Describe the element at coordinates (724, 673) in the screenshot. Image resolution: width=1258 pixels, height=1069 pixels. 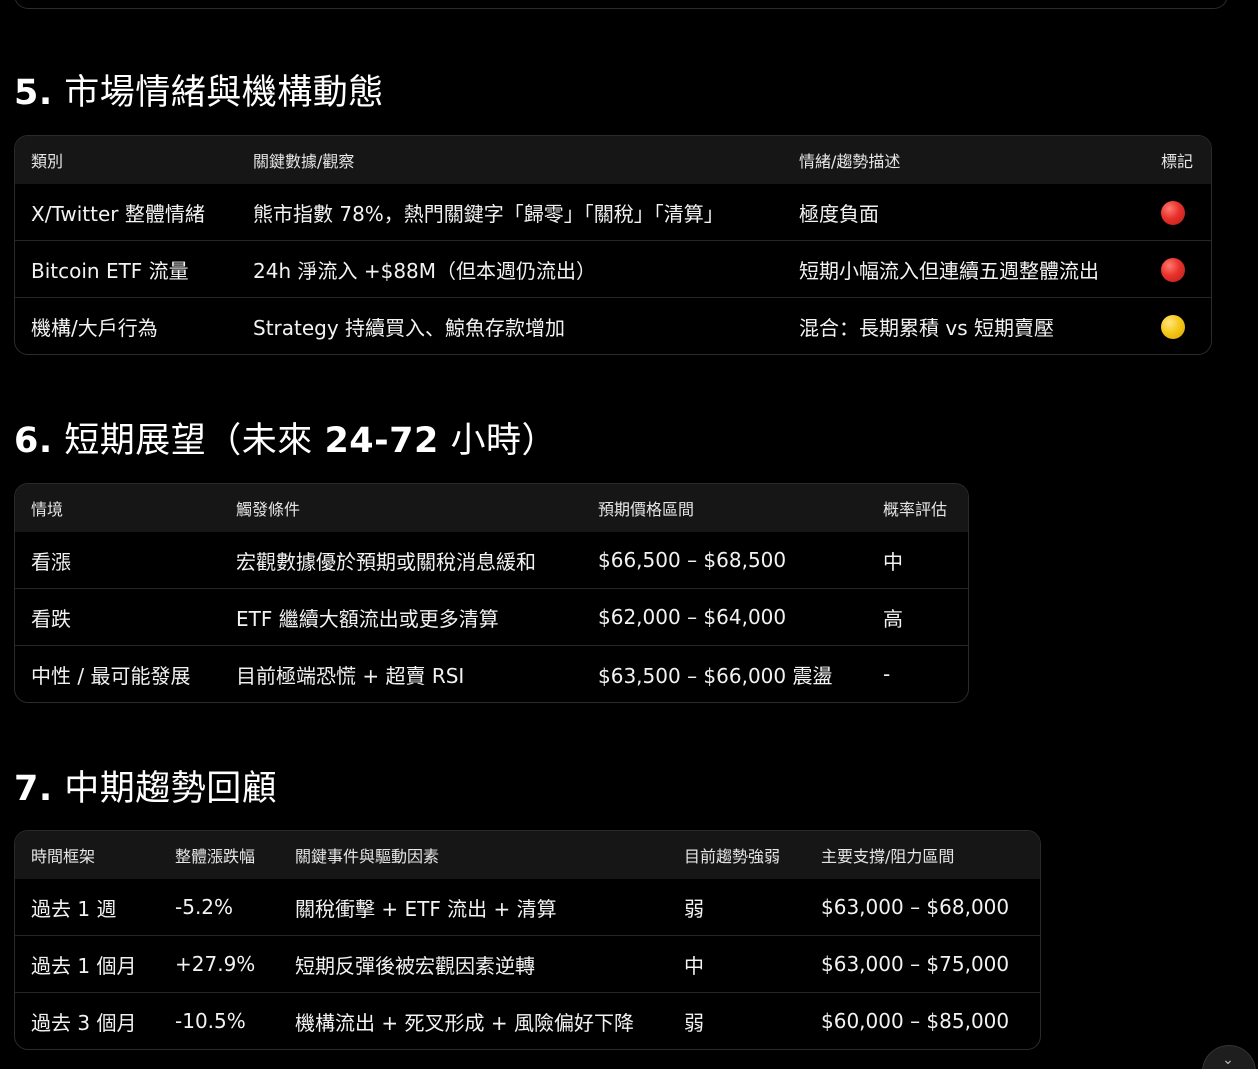
I see `price-range-cell: $63,500 – $66,000 震盪` at that location.